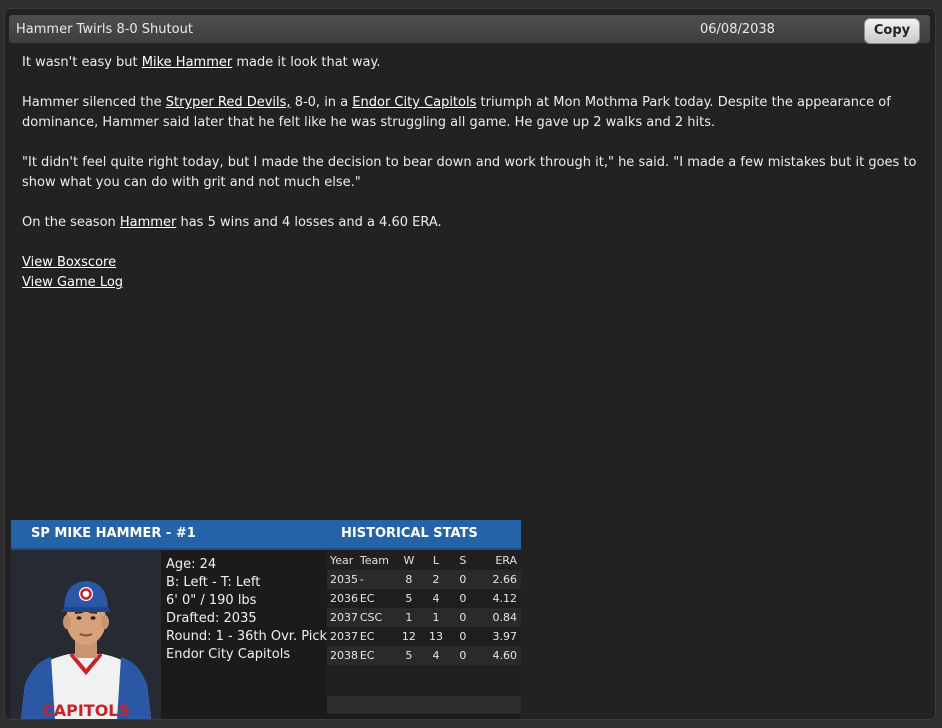 The width and height of the screenshot is (942, 728). I want to click on cell-w: 1, so click(409, 617).